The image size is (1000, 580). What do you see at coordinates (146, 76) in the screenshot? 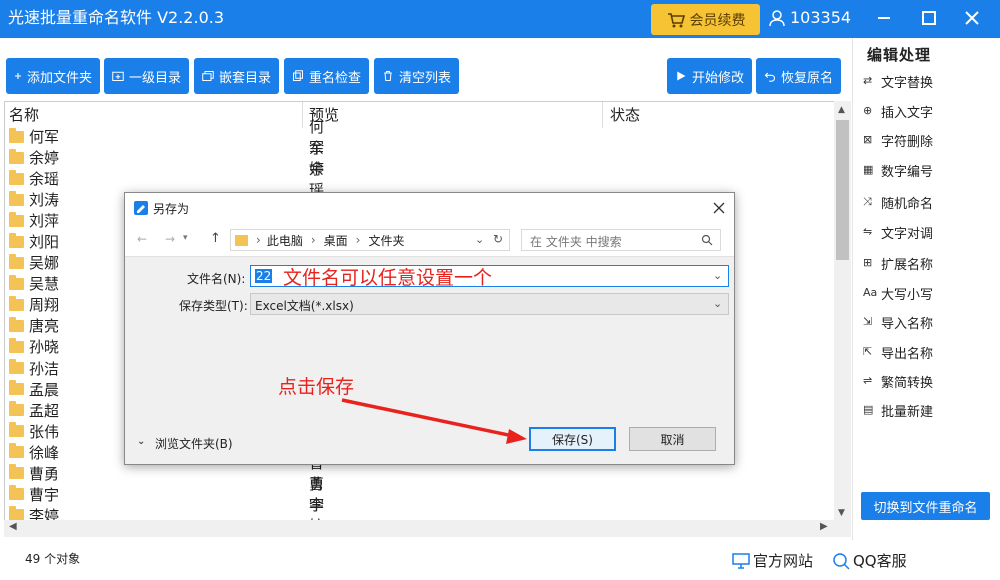
I see `first-level-button: 一级目录` at bounding box center [146, 76].